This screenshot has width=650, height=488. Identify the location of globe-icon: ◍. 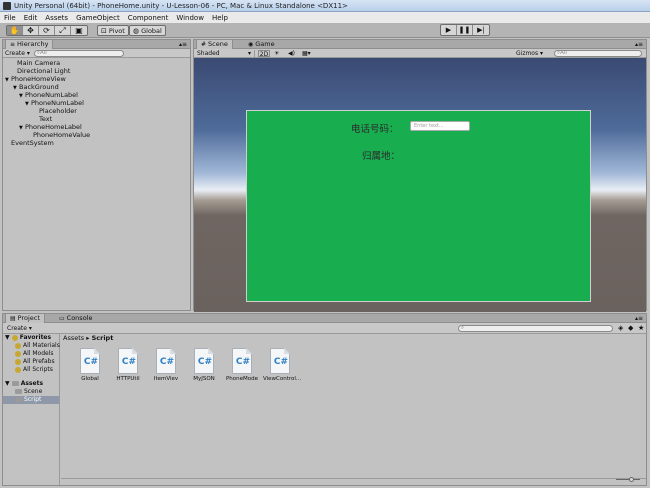
(136, 30).